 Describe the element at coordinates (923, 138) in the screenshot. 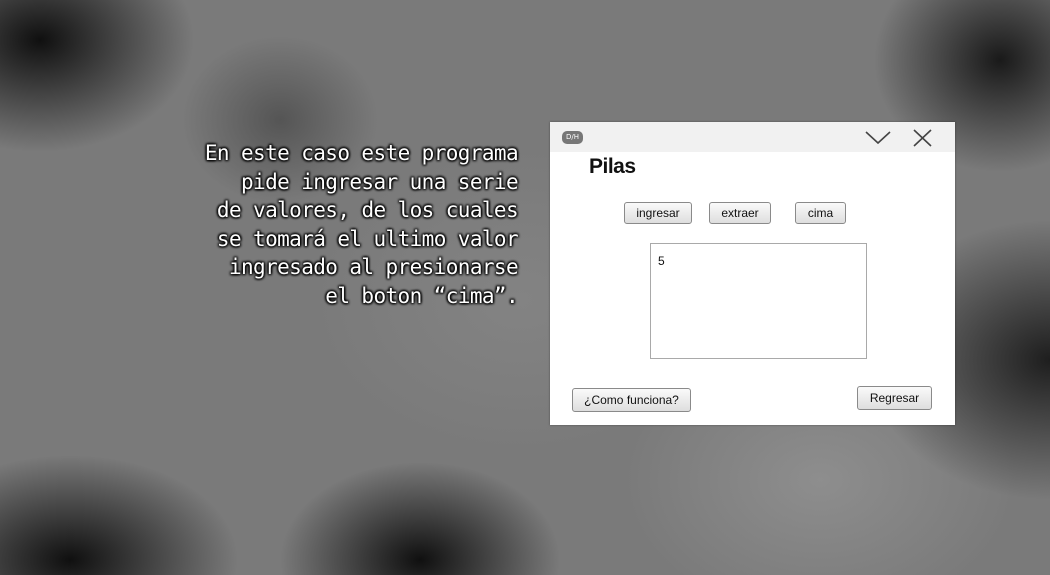

I see `close-icon` at that location.